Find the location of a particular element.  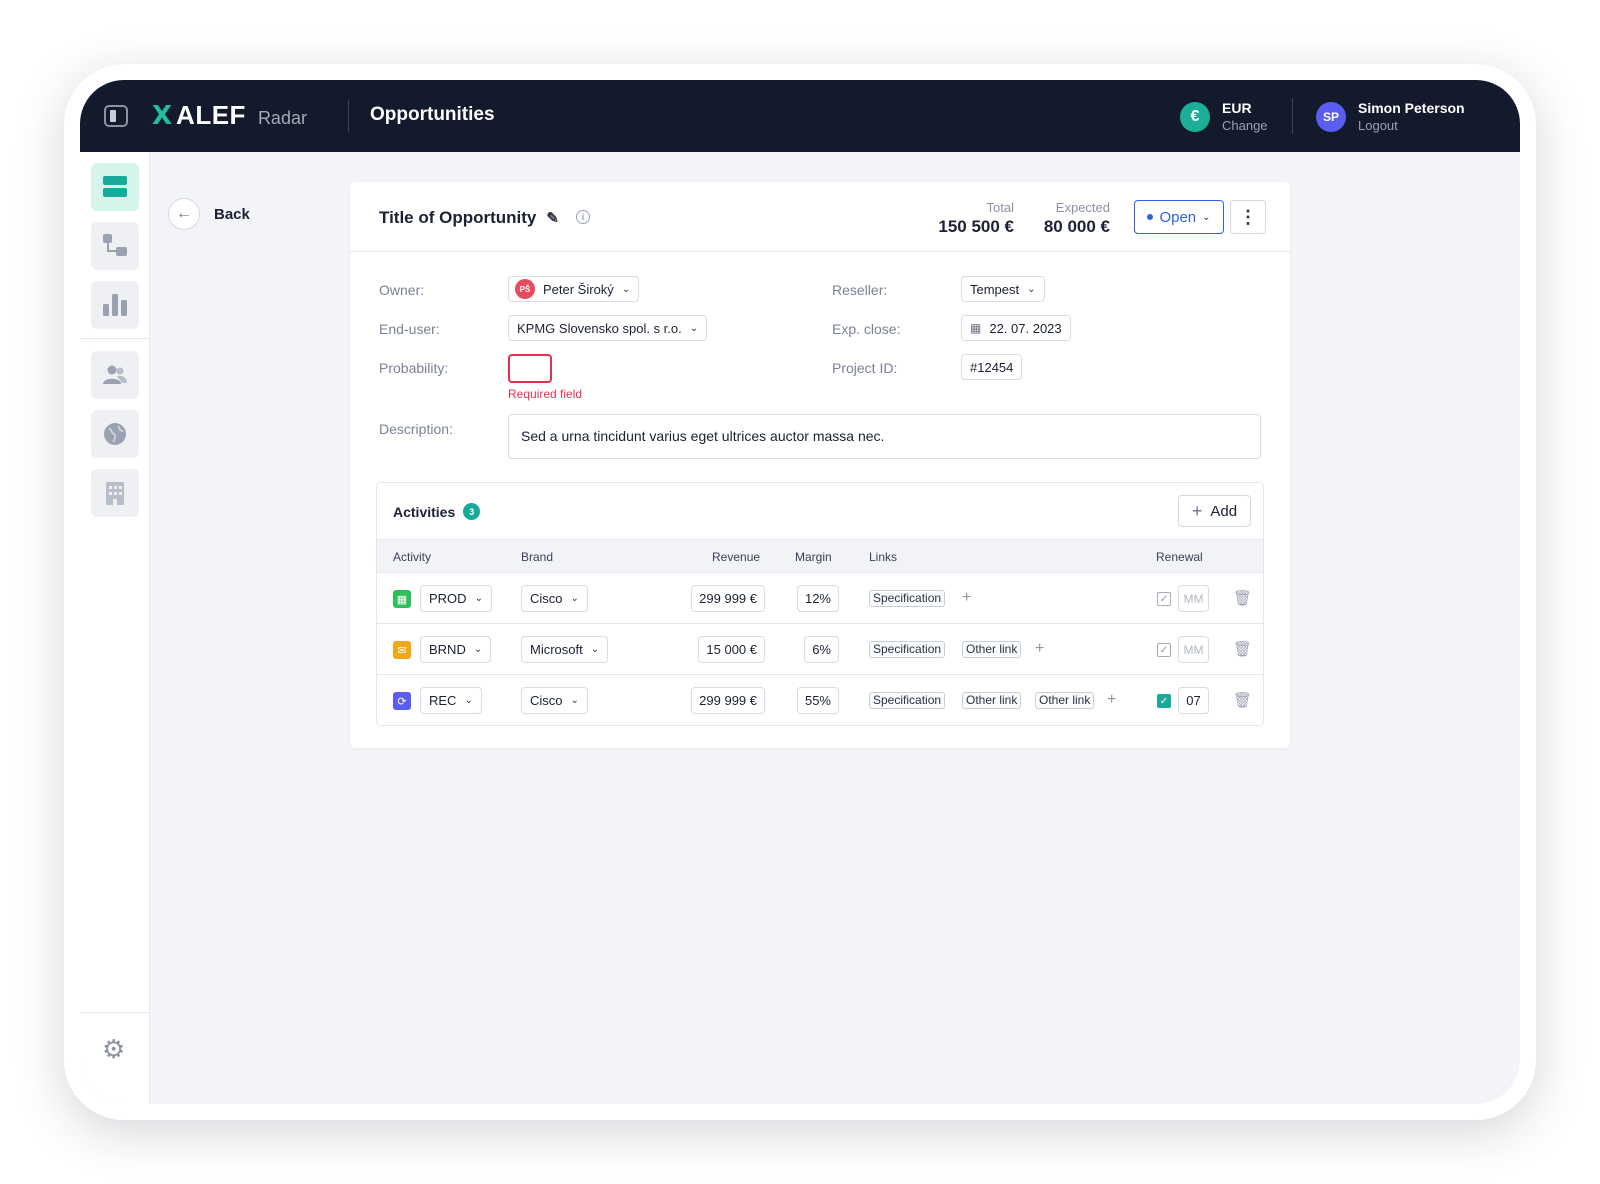

activity-select: BRND ⌄ is located at coordinates (456, 649).